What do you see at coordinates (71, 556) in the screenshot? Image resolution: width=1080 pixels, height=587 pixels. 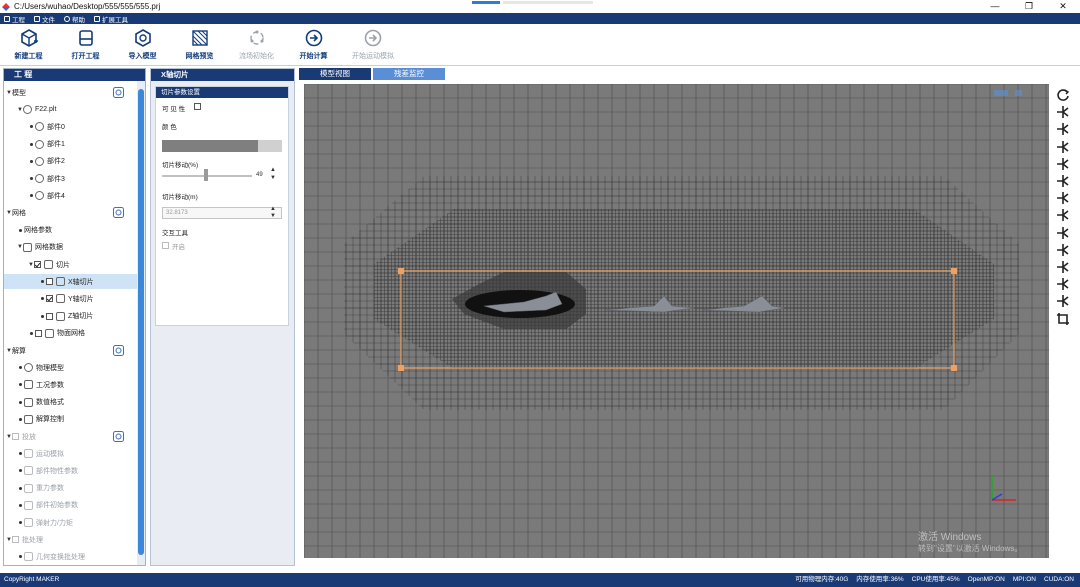 I see `tree-item: 几何变换批处理` at bounding box center [71, 556].